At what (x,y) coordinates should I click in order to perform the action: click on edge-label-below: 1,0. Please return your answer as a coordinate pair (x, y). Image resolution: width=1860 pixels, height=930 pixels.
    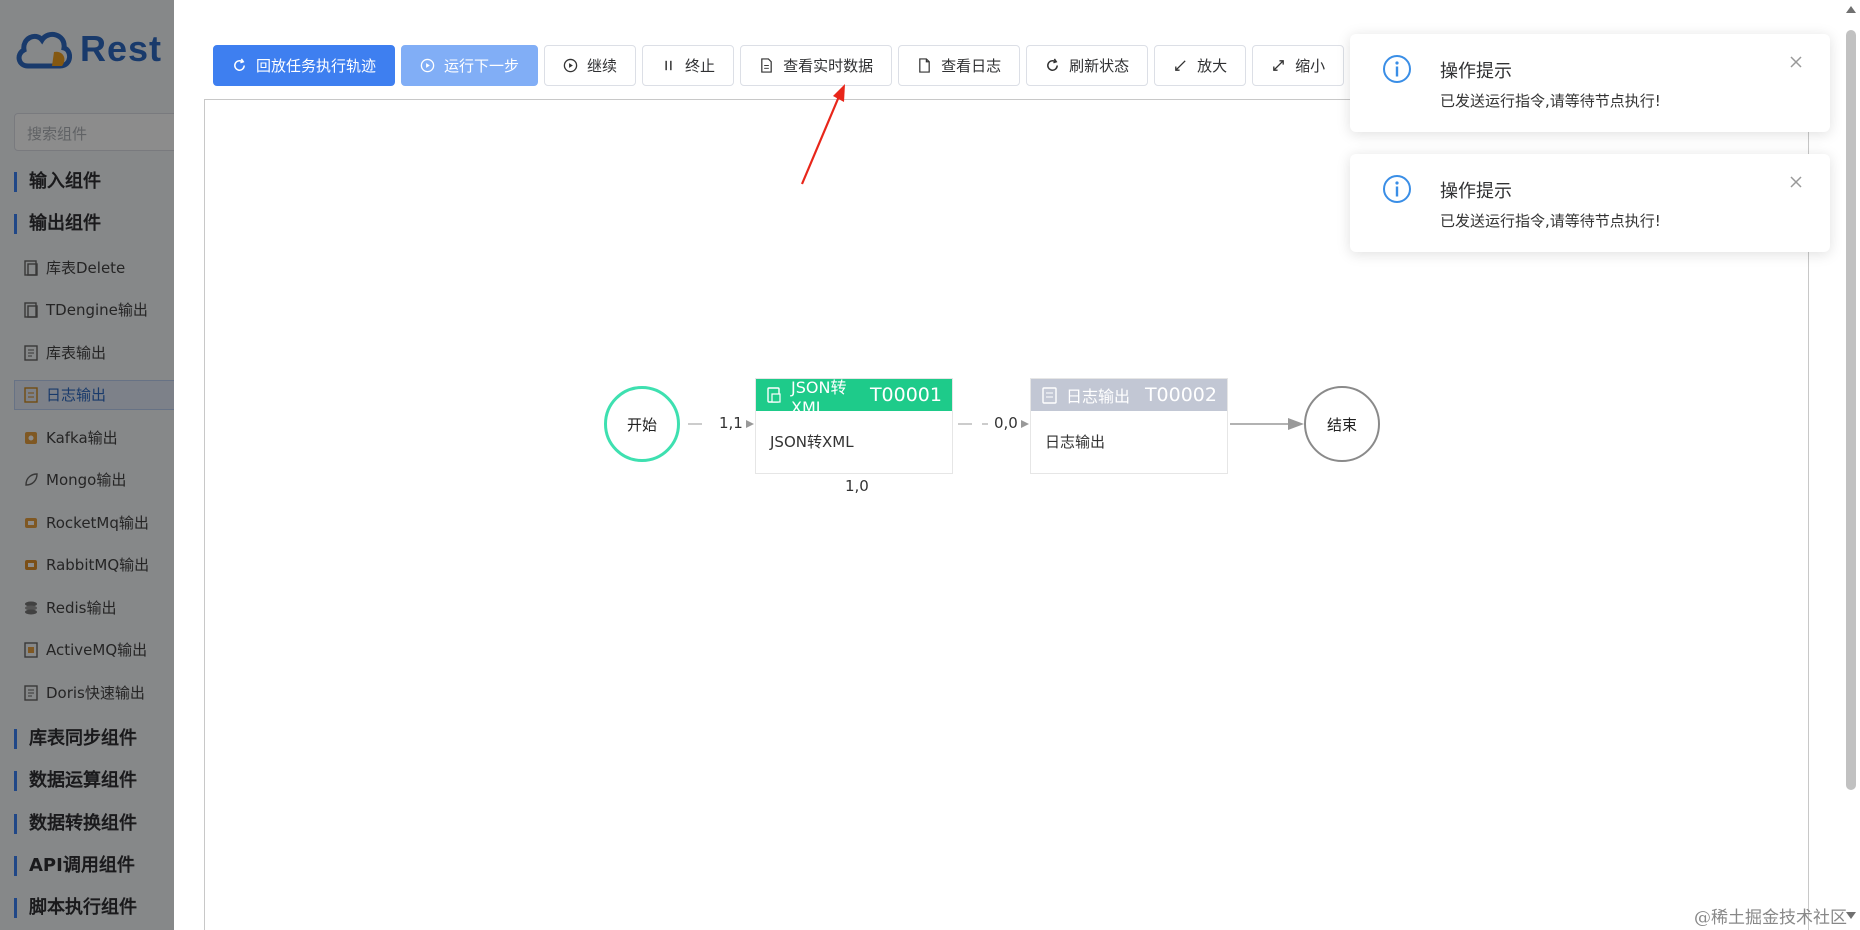
    Looking at the image, I should click on (857, 486).